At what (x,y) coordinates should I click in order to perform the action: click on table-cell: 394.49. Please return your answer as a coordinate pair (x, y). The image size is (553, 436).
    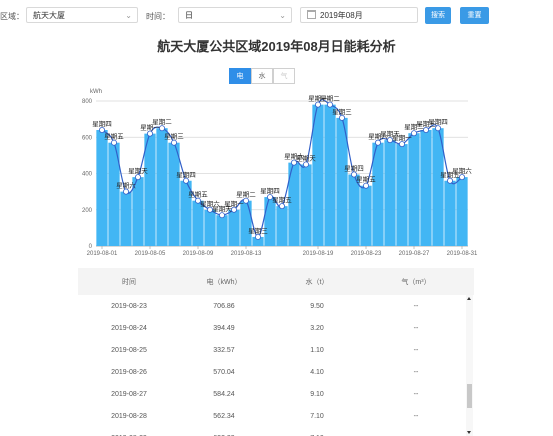
    Looking at the image, I should click on (224, 328).